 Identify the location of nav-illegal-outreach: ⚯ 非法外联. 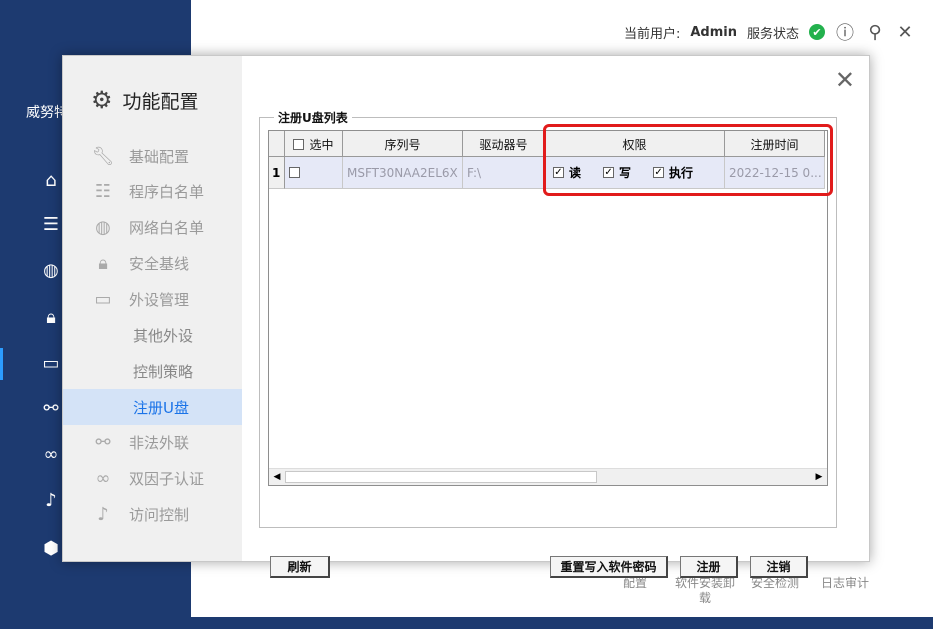
(152, 442).